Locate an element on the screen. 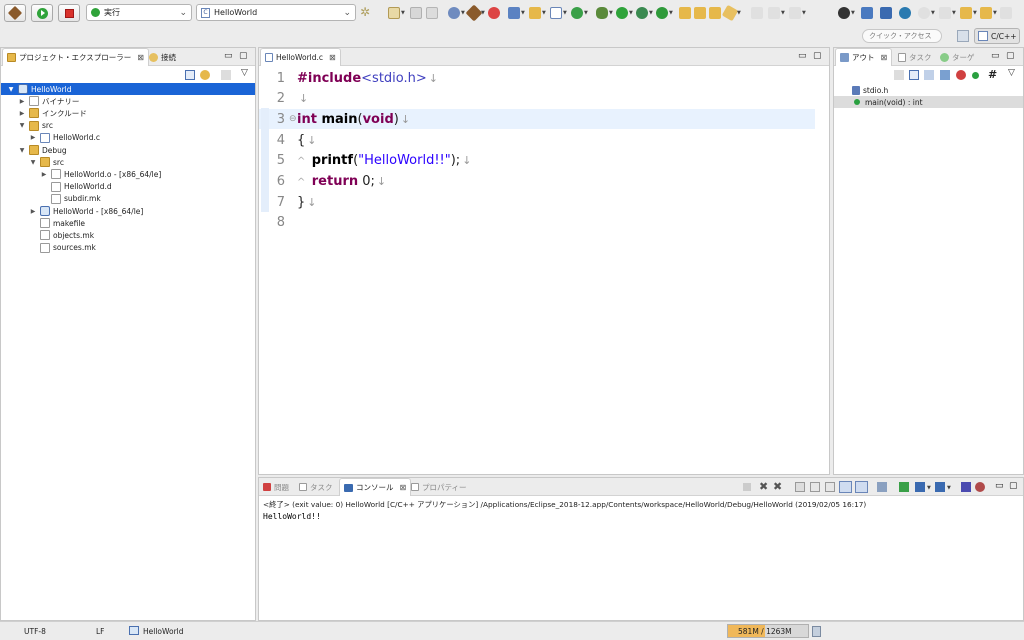  debug-icon is located at coordinates (577, 13).